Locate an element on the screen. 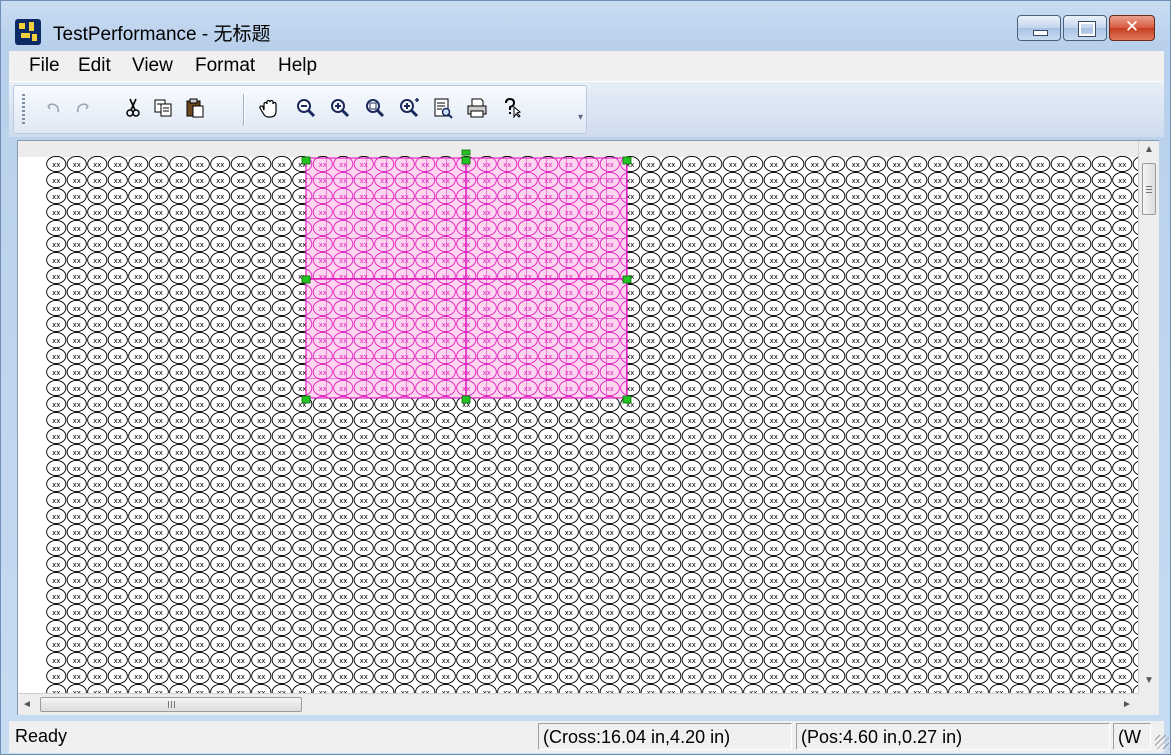 This screenshot has height=755, width=1171. close-button: ✕ is located at coordinates (1132, 28).